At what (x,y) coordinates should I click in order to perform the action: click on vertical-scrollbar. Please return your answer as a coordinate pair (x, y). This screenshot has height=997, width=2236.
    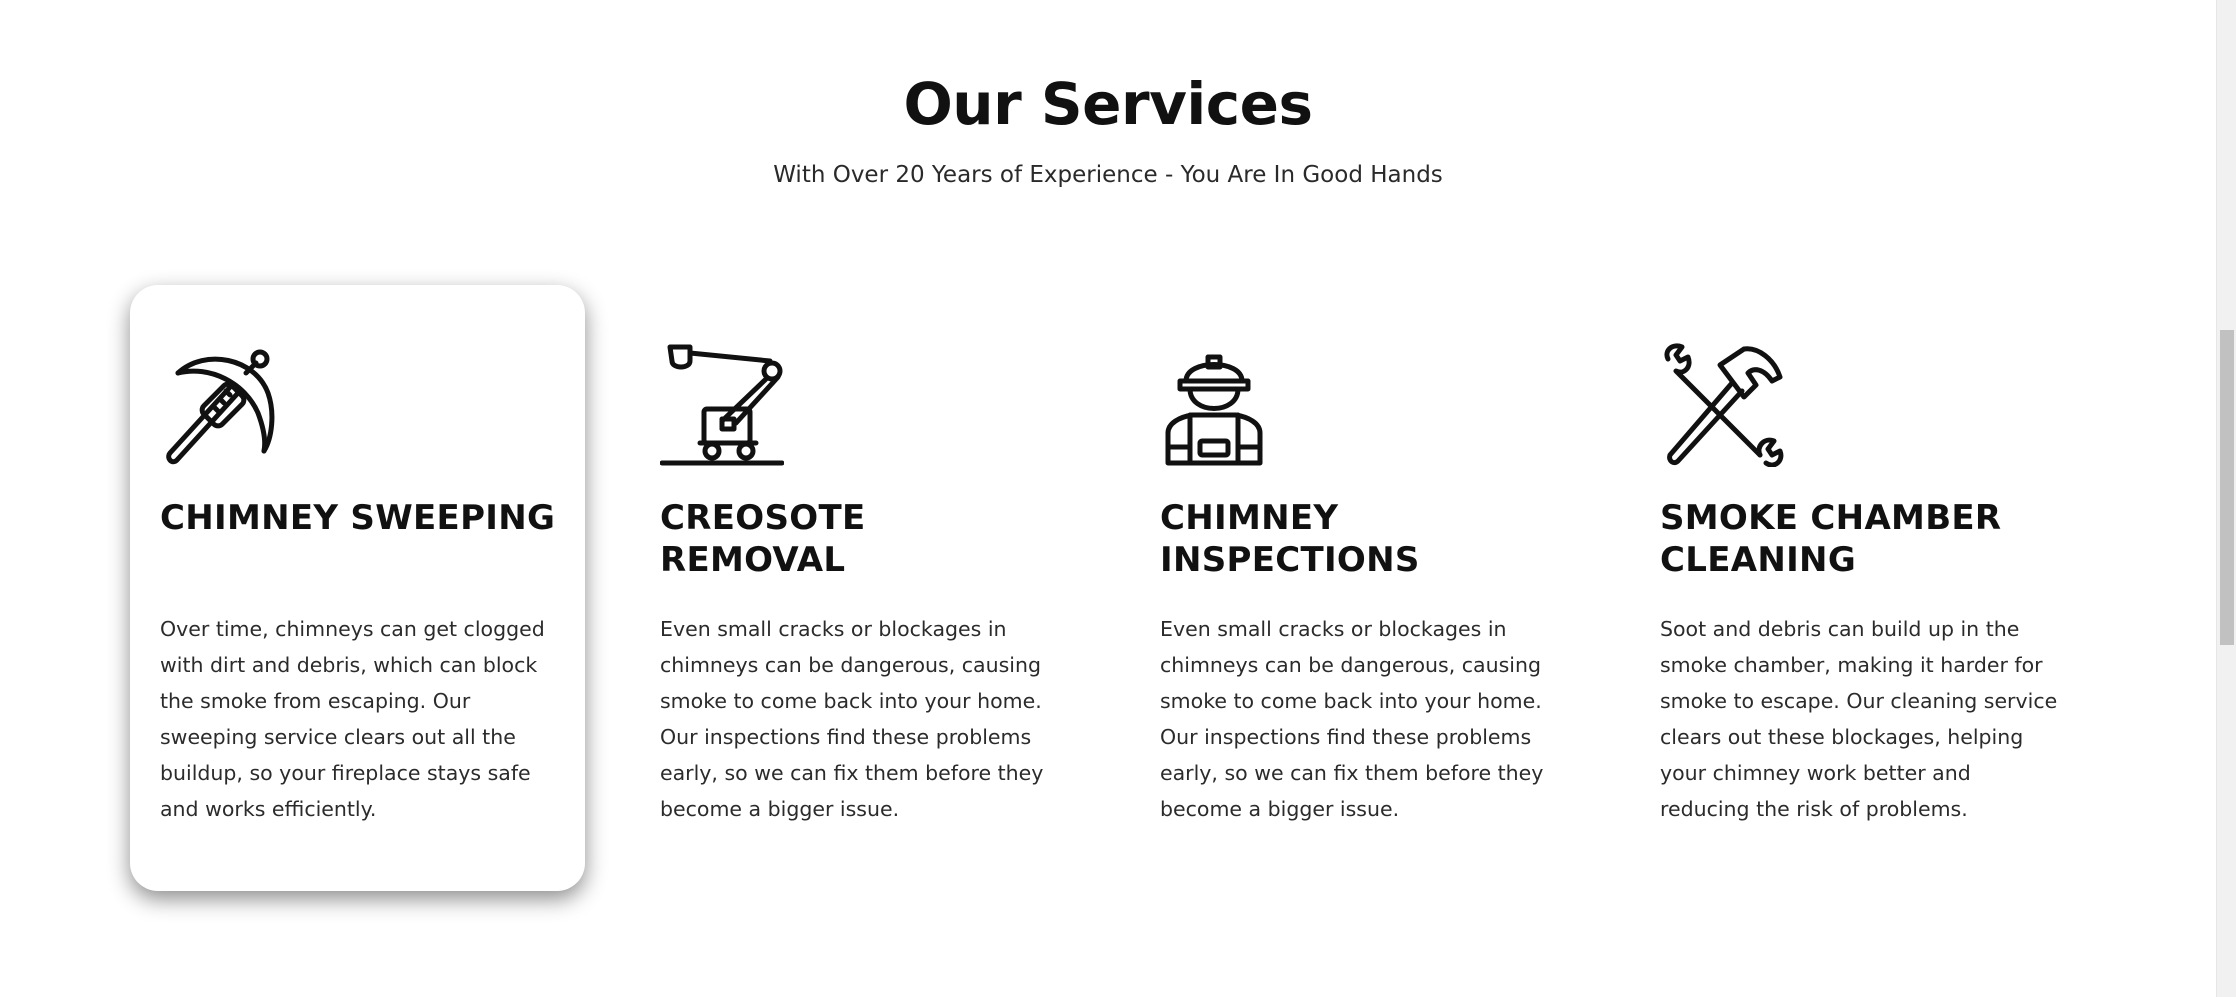
    Looking at the image, I should click on (2226, 498).